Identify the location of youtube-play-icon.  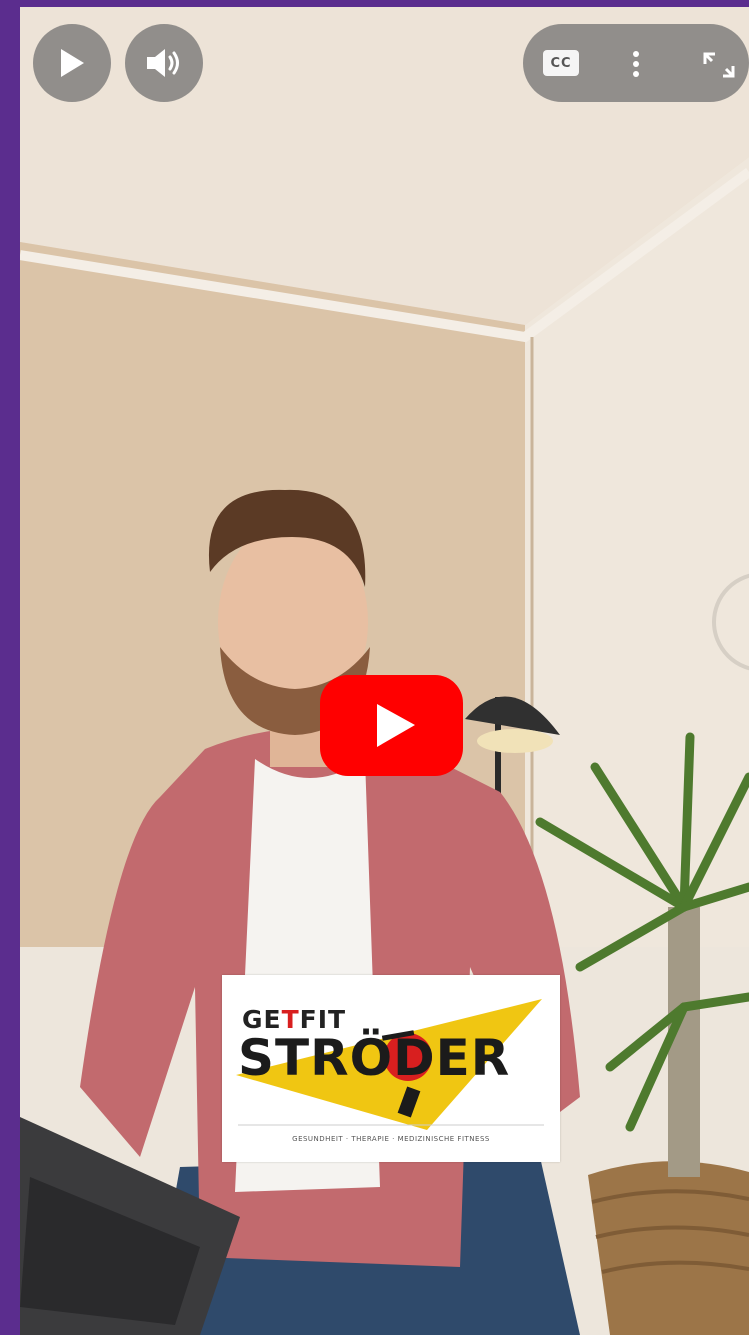
(391, 725).